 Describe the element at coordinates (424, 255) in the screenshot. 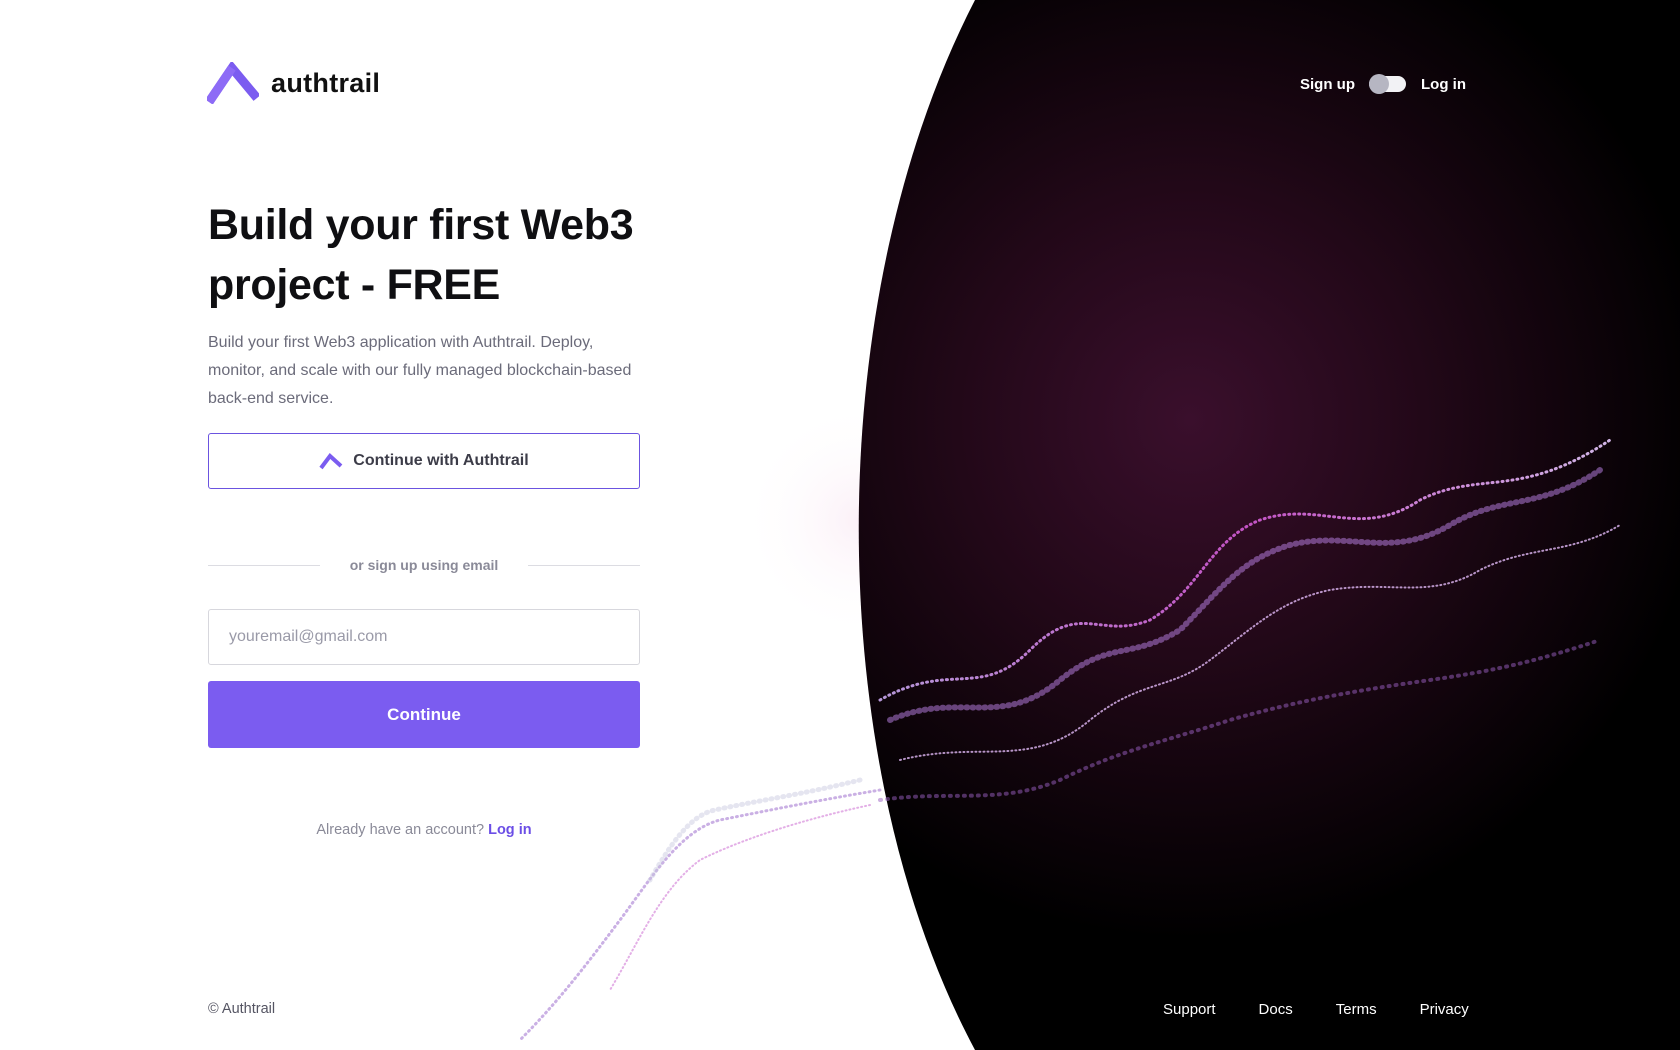

I see `page-title: Build your first Web3 project - FREE` at that location.